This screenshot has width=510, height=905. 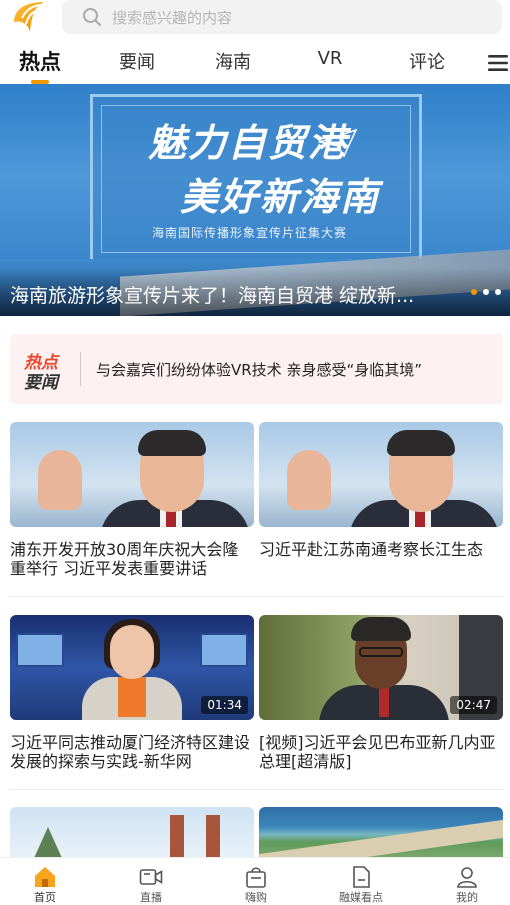 What do you see at coordinates (473, 705) in the screenshot?
I see `video-duration: 02:47` at bounding box center [473, 705].